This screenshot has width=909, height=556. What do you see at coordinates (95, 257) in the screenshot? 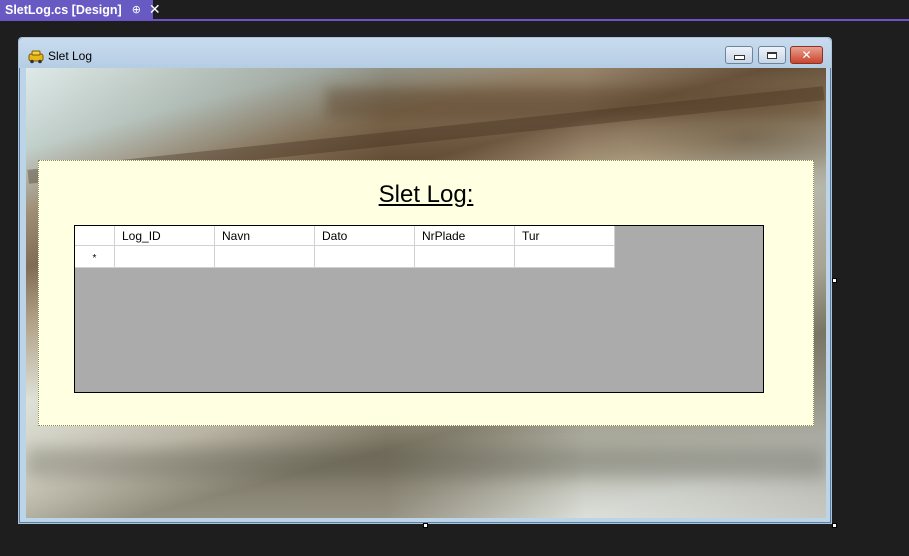
I see `new-row-marker: *` at bounding box center [95, 257].